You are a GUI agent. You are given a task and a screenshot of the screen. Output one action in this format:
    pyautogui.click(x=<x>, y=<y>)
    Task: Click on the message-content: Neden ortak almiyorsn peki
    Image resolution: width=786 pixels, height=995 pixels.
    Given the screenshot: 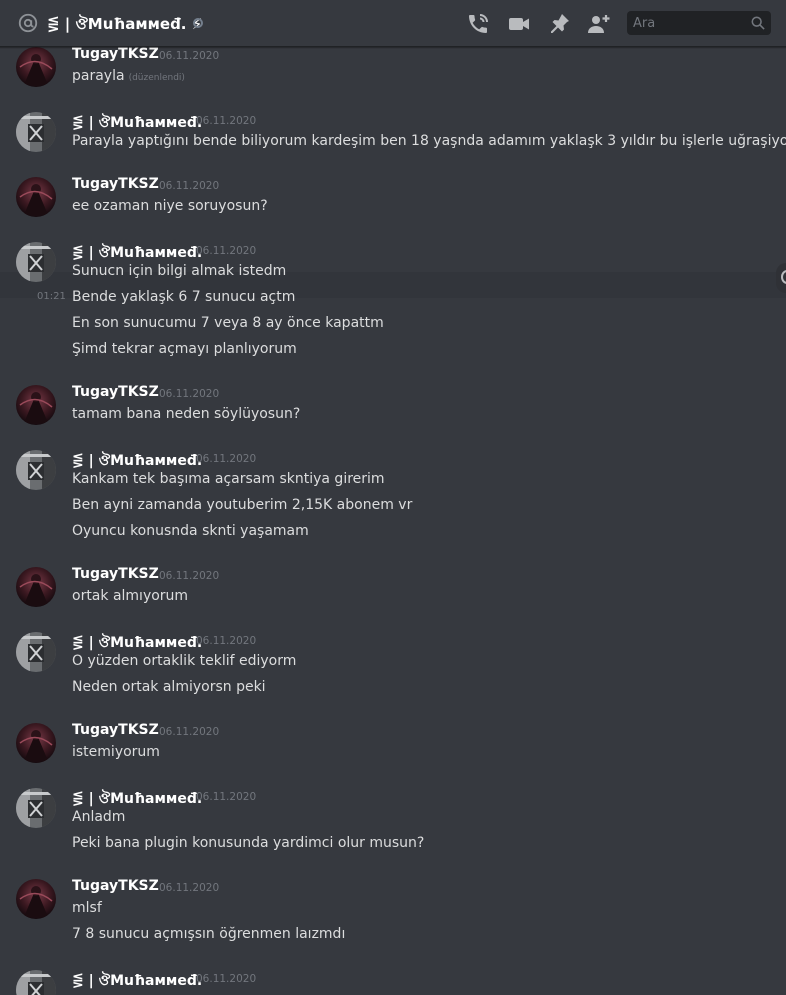 What is the action you would take?
    pyautogui.click(x=169, y=687)
    